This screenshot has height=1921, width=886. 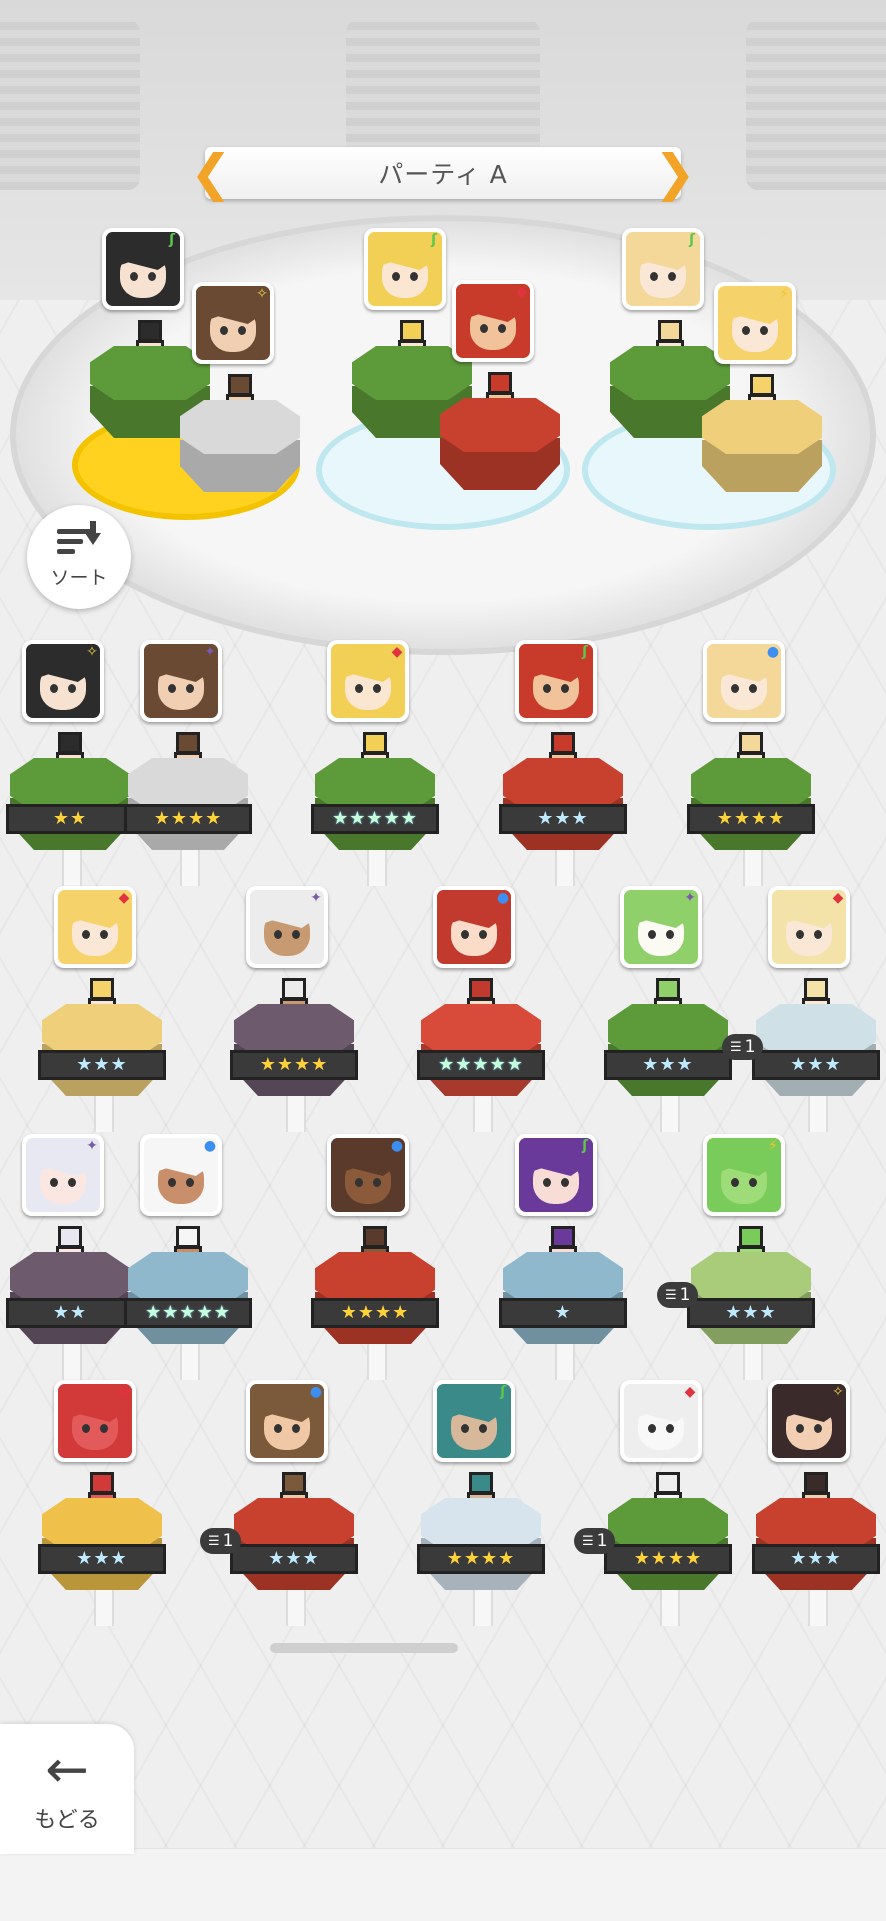 I want to click on roster-unit: ◆ ★★★ ☰ 1, so click(x=804, y=1009).